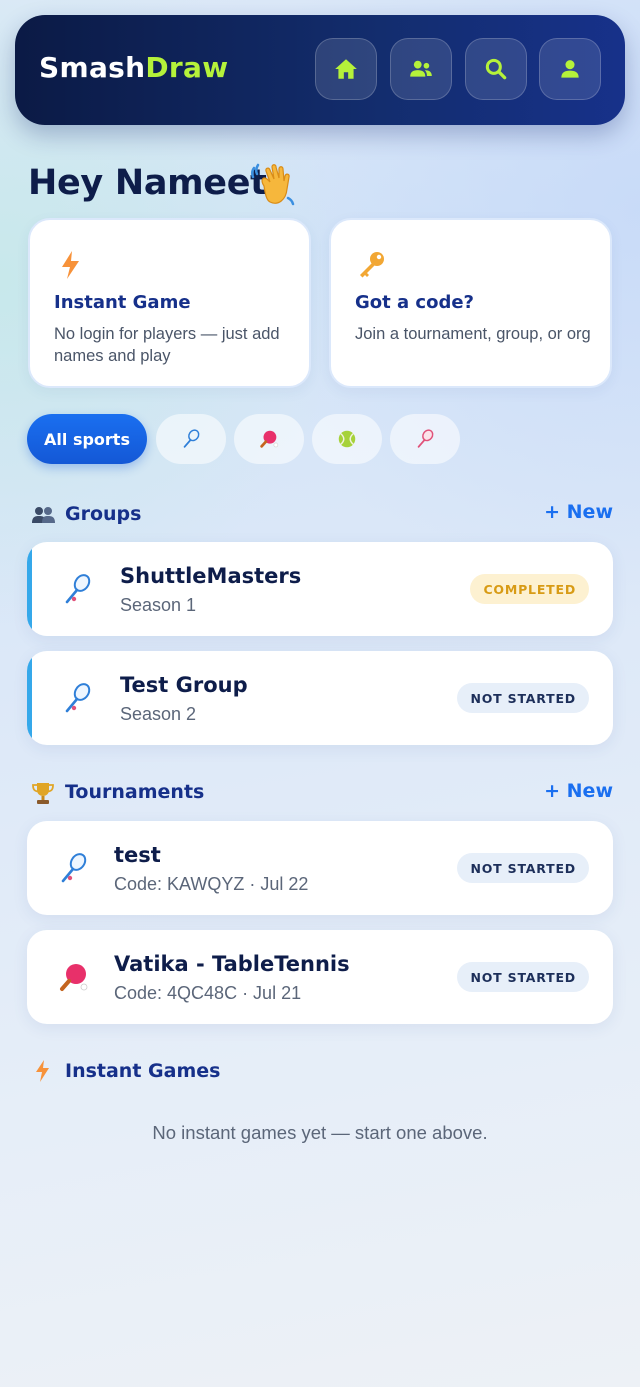 The width and height of the screenshot is (640, 1387). I want to click on profile-icon, so click(570, 69).